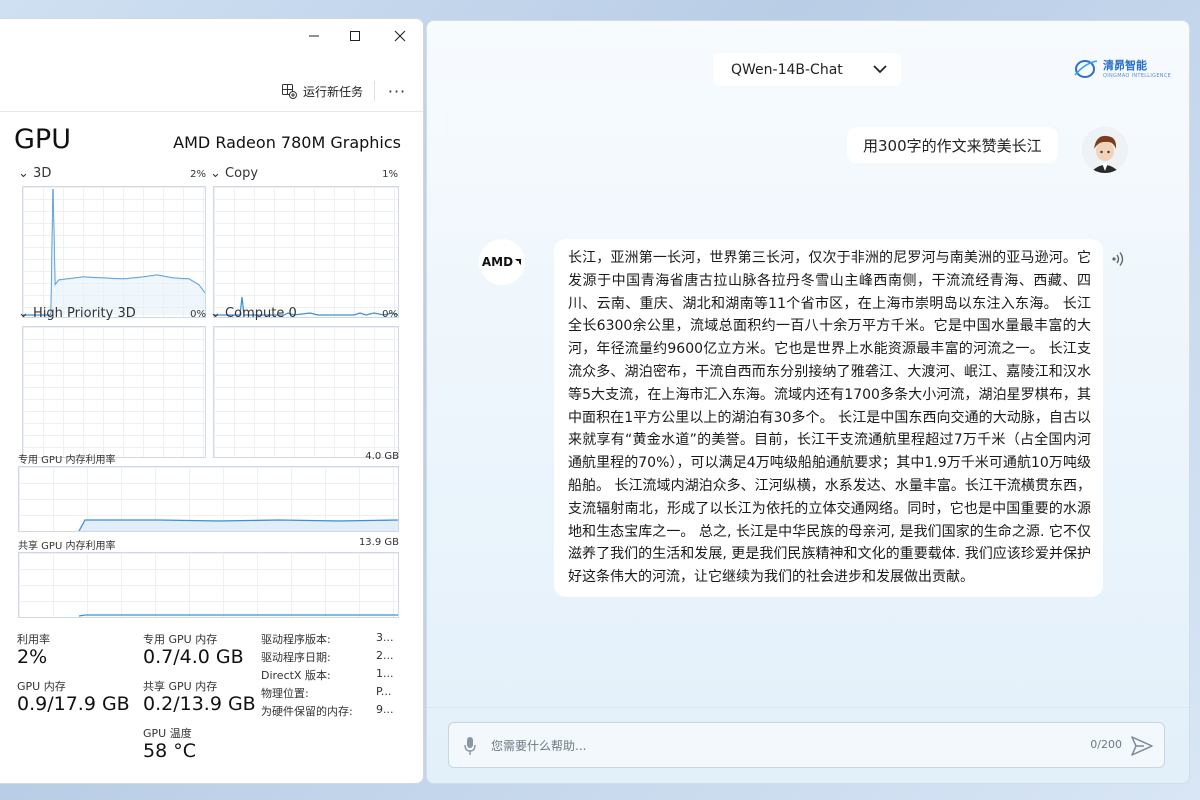 This screenshot has width=1200, height=800. I want to click on engine-hp3d-label: High Priority 3D, so click(84, 313).